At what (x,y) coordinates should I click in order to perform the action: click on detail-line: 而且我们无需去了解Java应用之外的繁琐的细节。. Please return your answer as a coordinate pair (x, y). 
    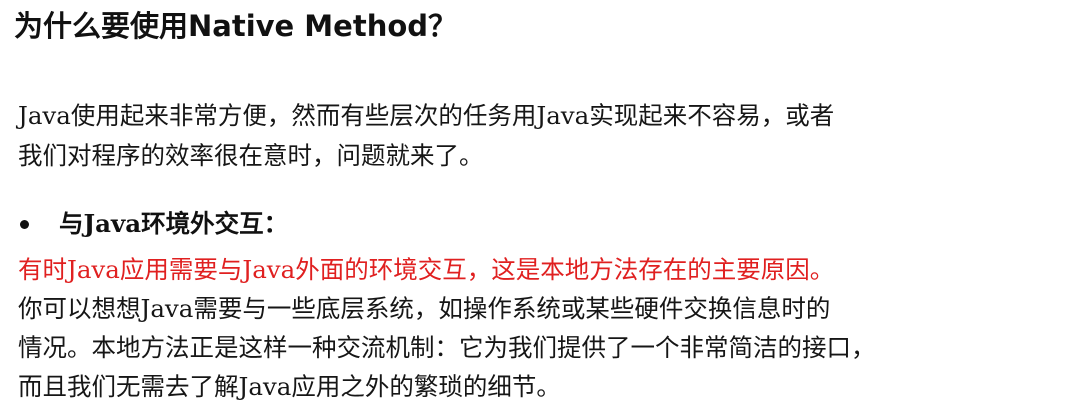
    Looking at the image, I should click on (289, 386).